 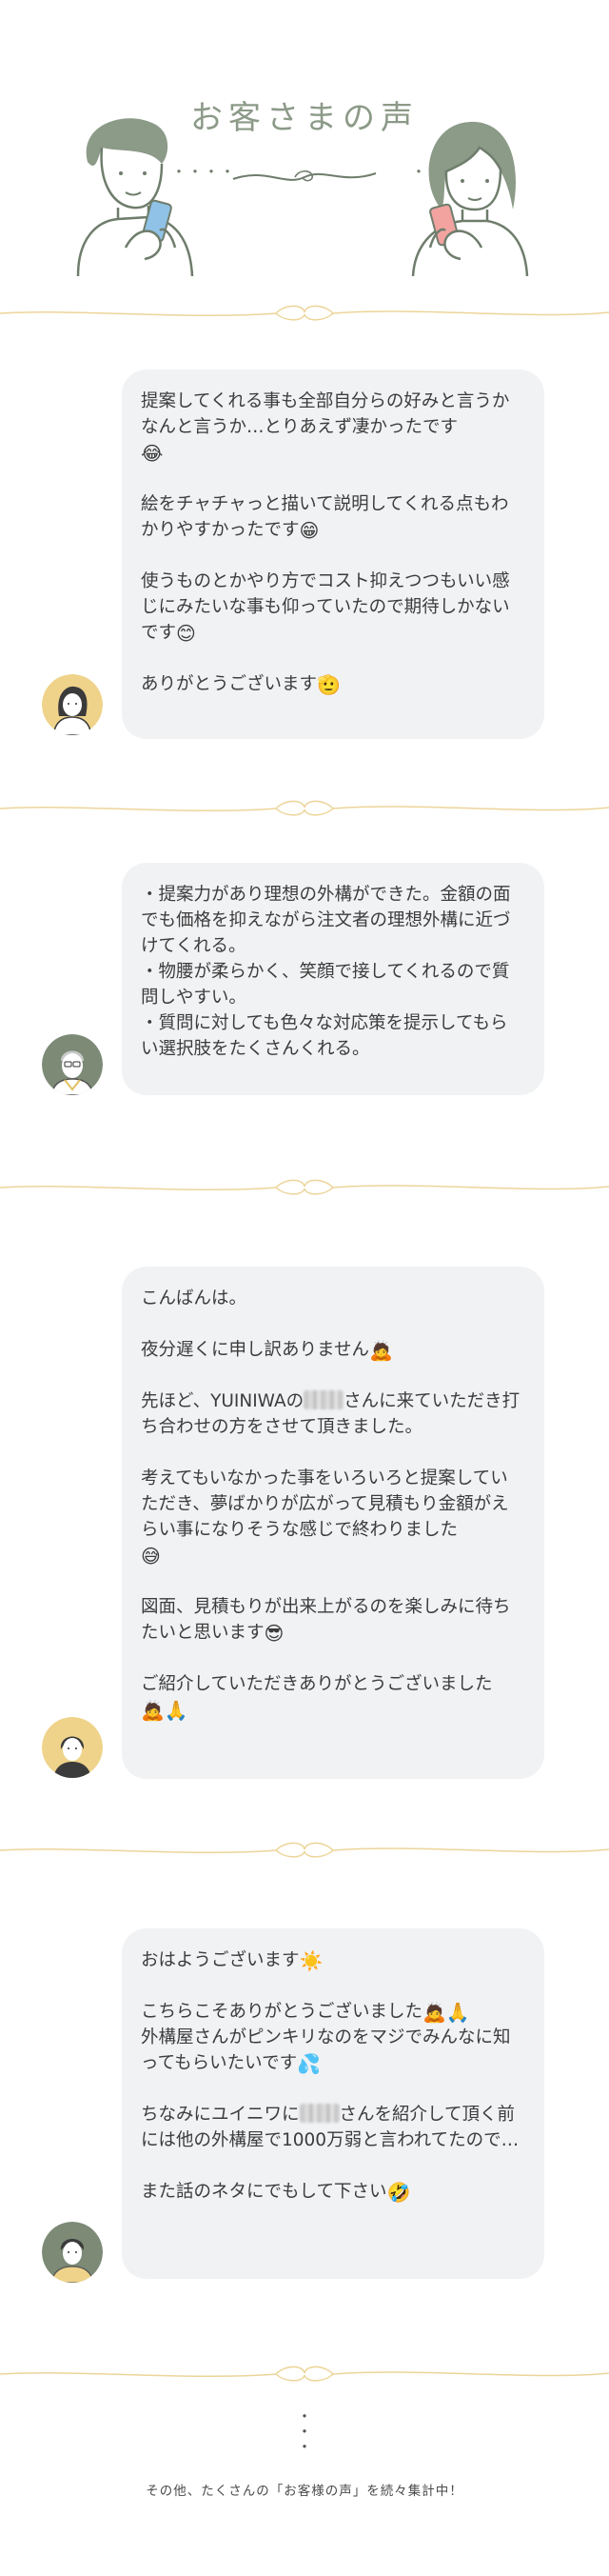 What do you see at coordinates (317, 1698) in the screenshot?
I see `review-paragraph: ご紹介していただきありがとうございました 🙇🙏` at bounding box center [317, 1698].